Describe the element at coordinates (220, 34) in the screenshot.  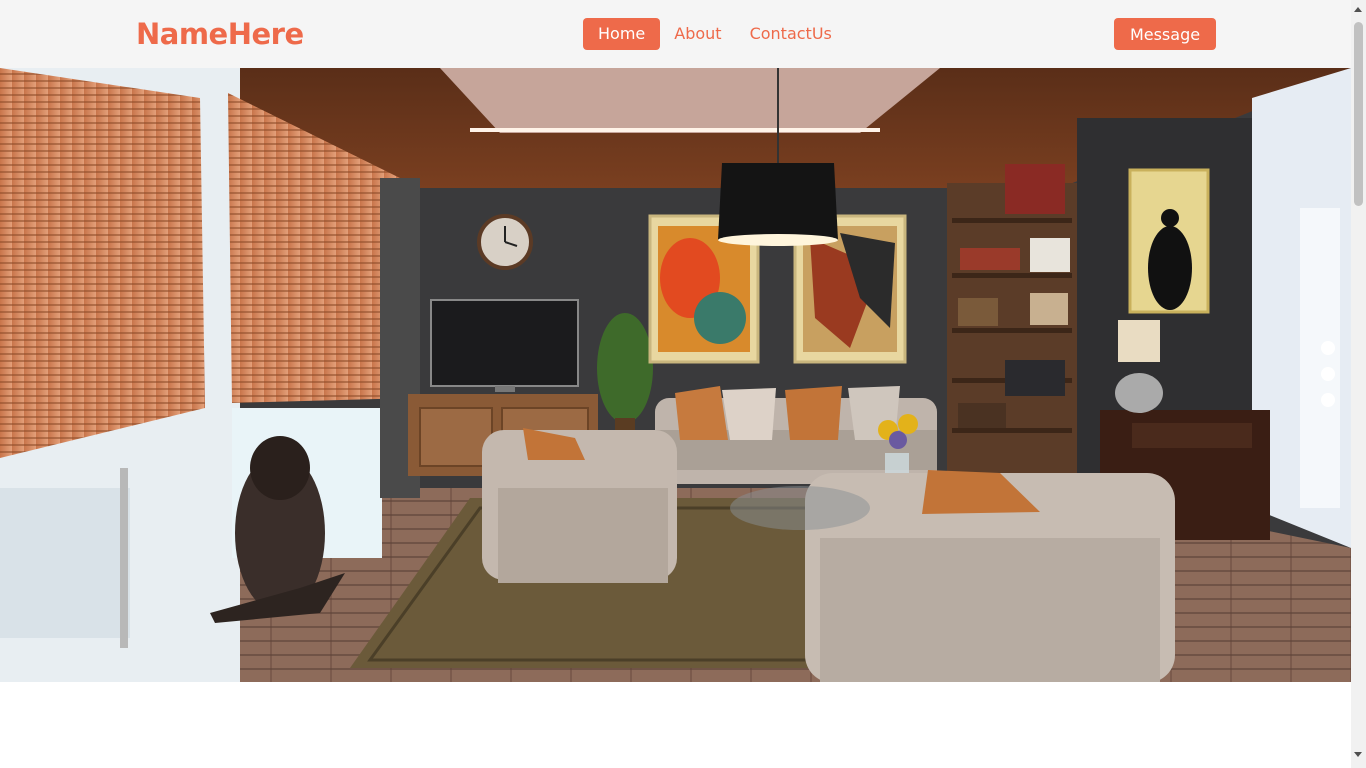
I see `brand-logo: NameHere` at that location.